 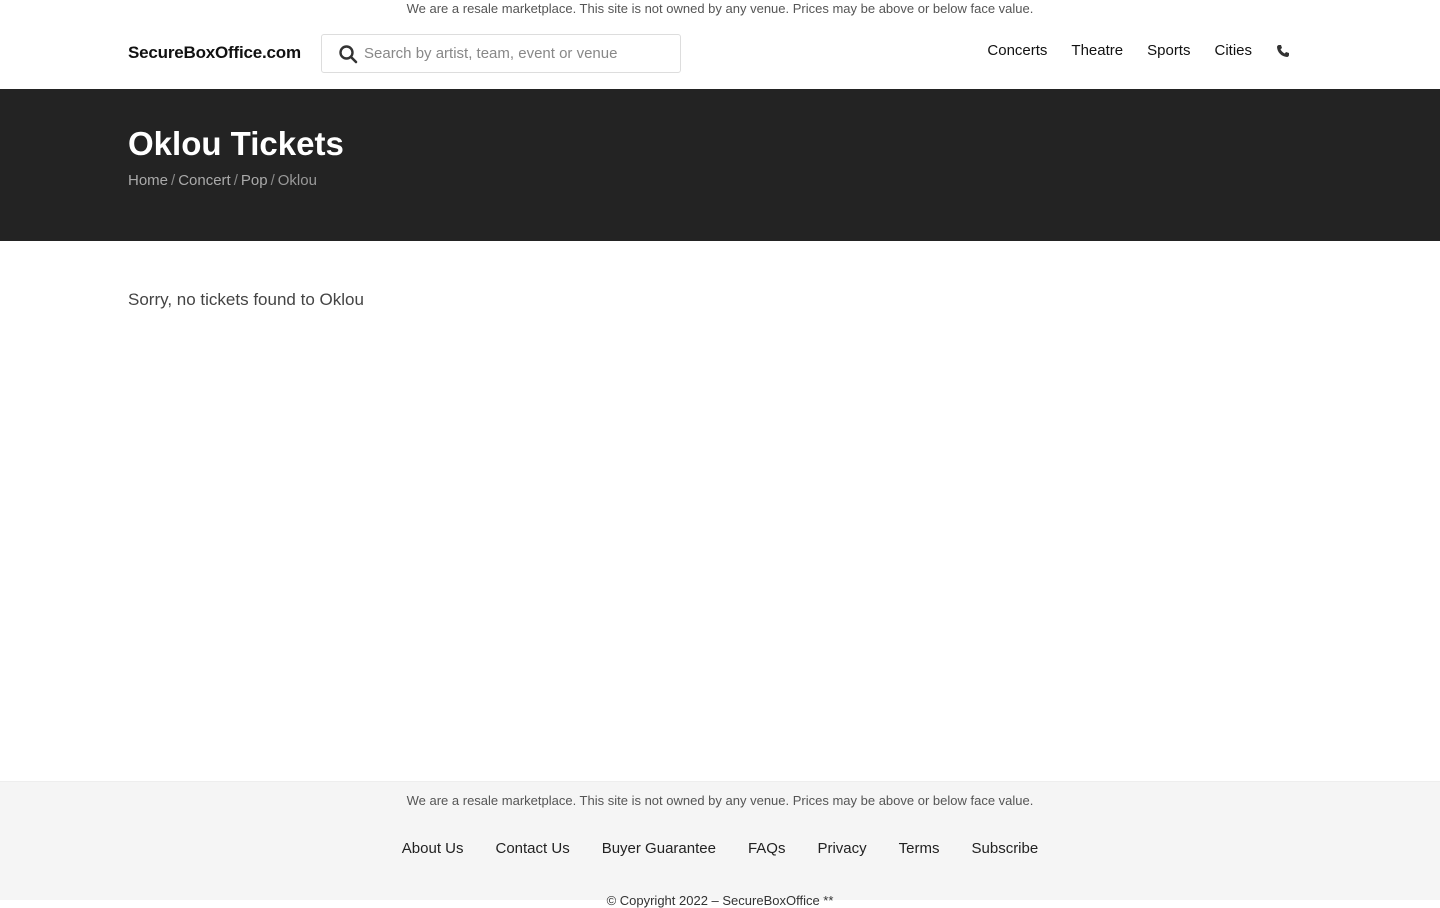 I want to click on breadcrumb-home: Home, so click(x=148, y=180).